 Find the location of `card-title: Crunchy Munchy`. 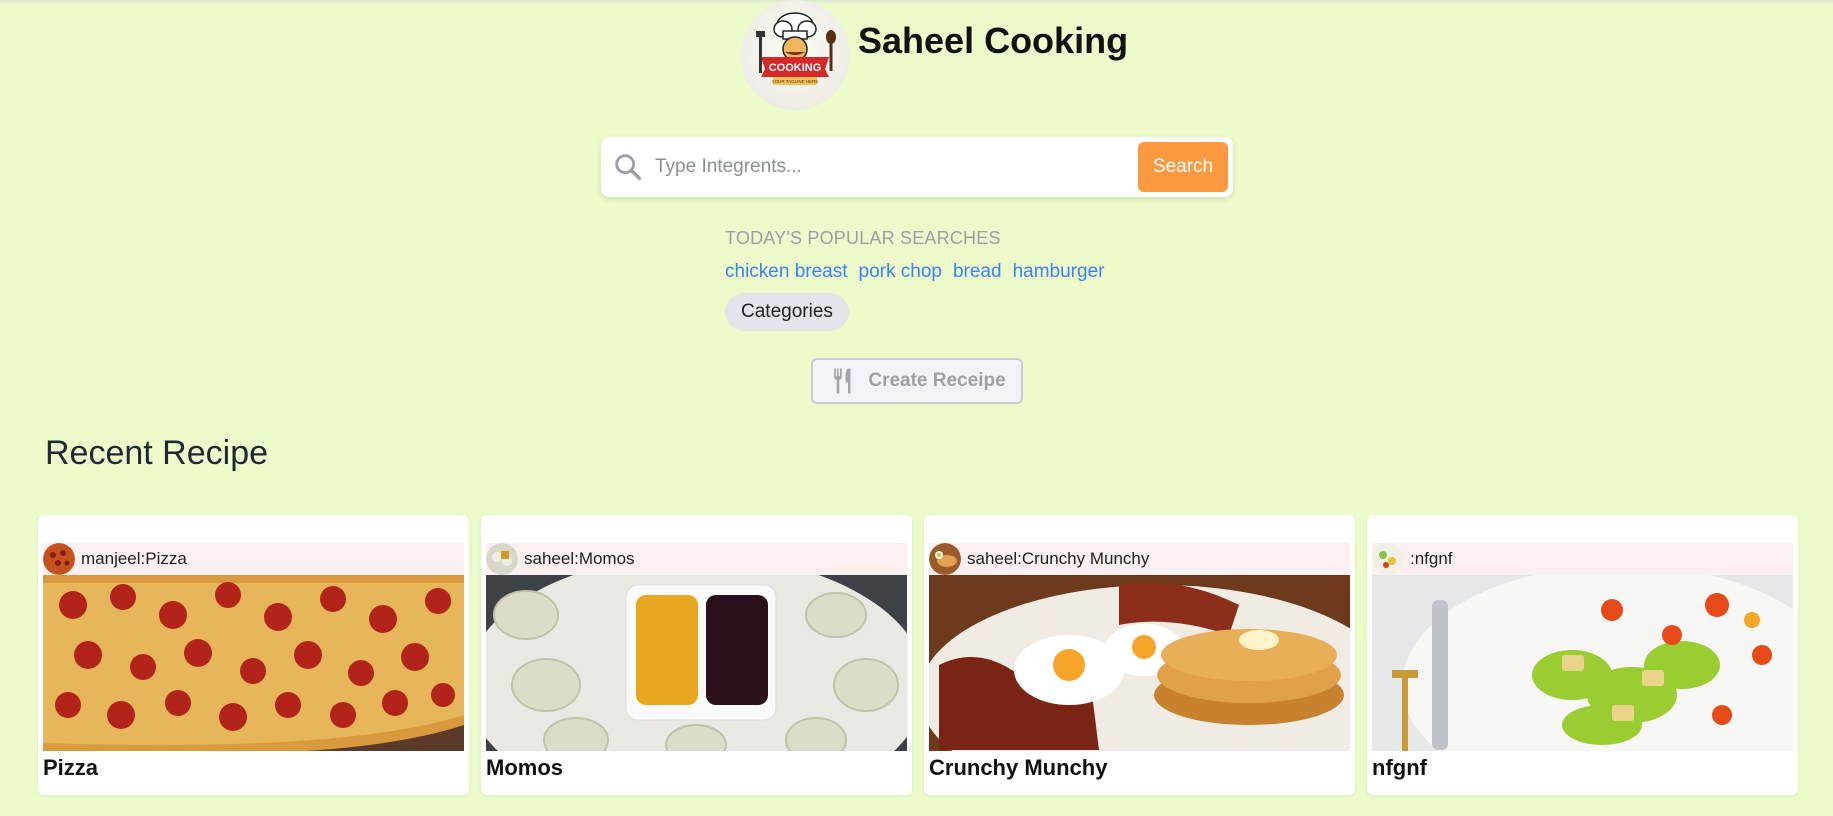

card-title: Crunchy Munchy is located at coordinates (1018, 767).